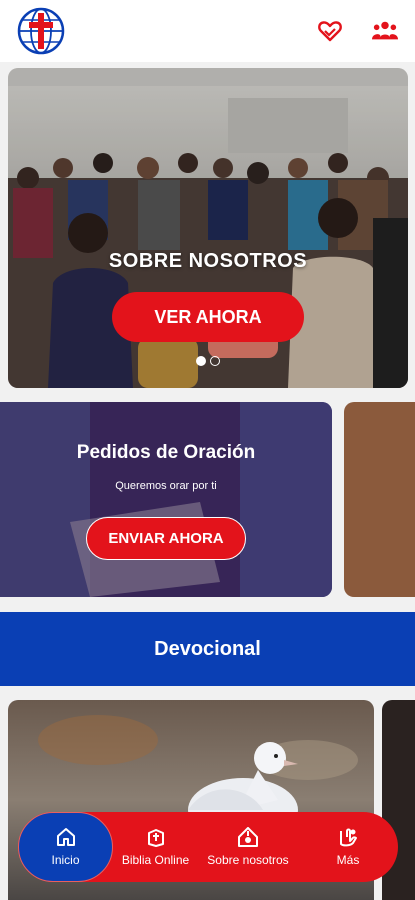 Image resolution: width=415 pixels, height=900 pixels. I want to click on bottom-navigation: Inicio Biblia Online Sobre nosotros Más, so click(208, 847).